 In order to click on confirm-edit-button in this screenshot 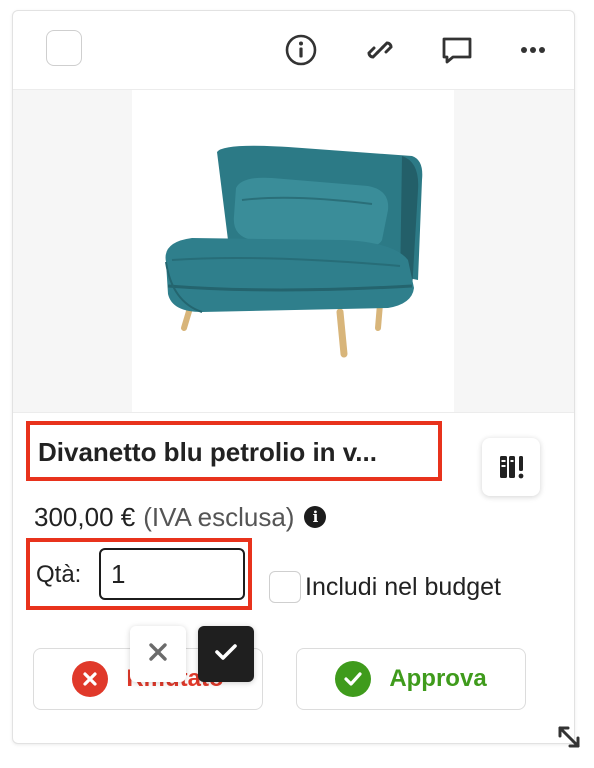, I will do `click(226, 654)`.